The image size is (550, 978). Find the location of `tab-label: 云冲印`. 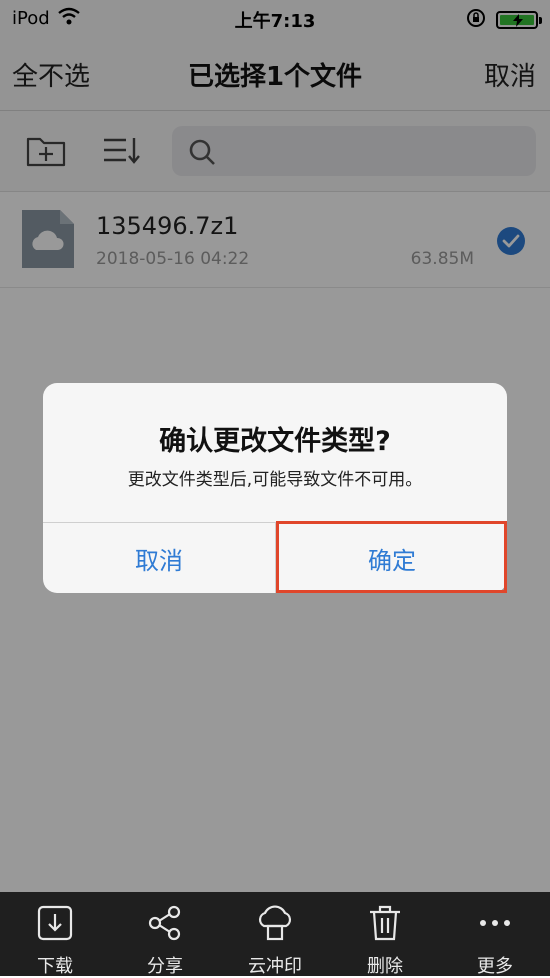

tab-label: 云冲印 is located at coordinates (275, 966).